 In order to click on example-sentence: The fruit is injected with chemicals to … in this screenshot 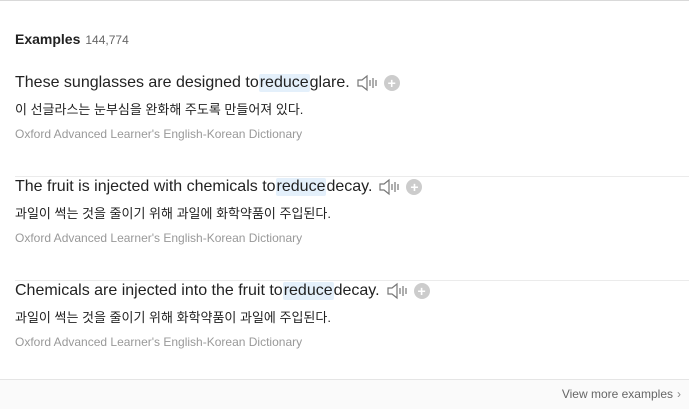, I will do `click(219, 187)`.